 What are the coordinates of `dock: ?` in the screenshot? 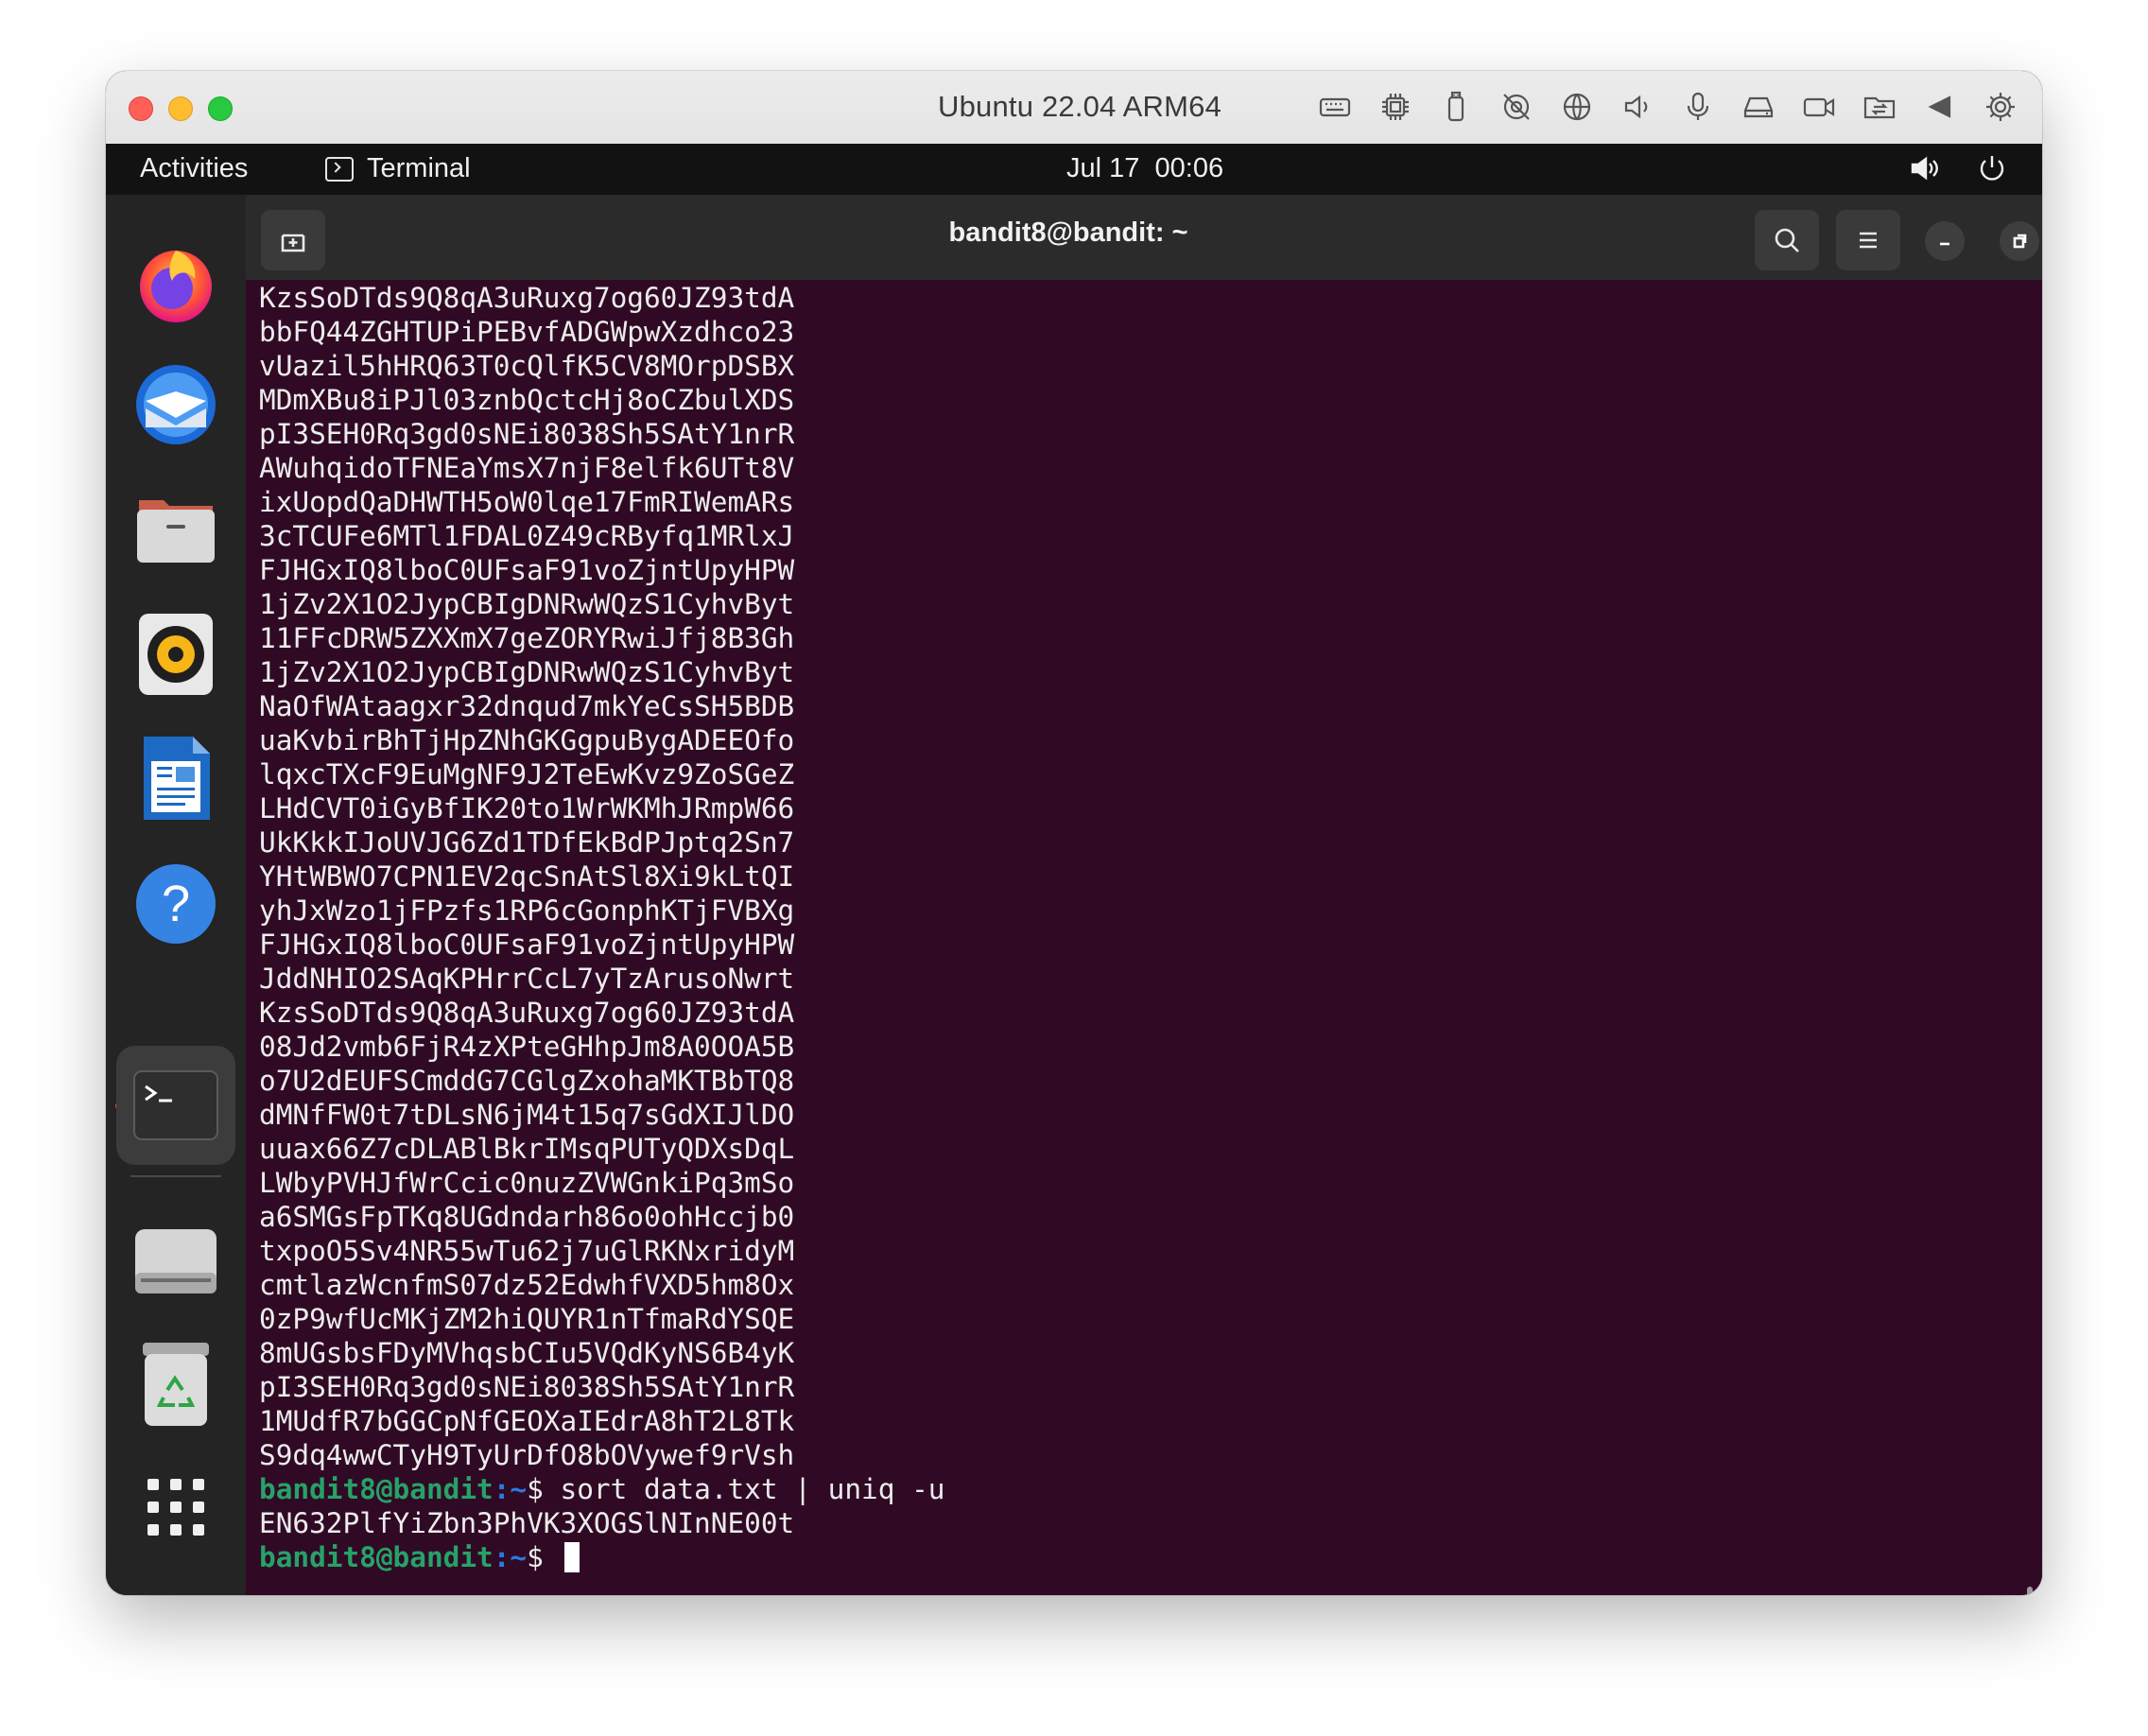 It's located at (176, 895).